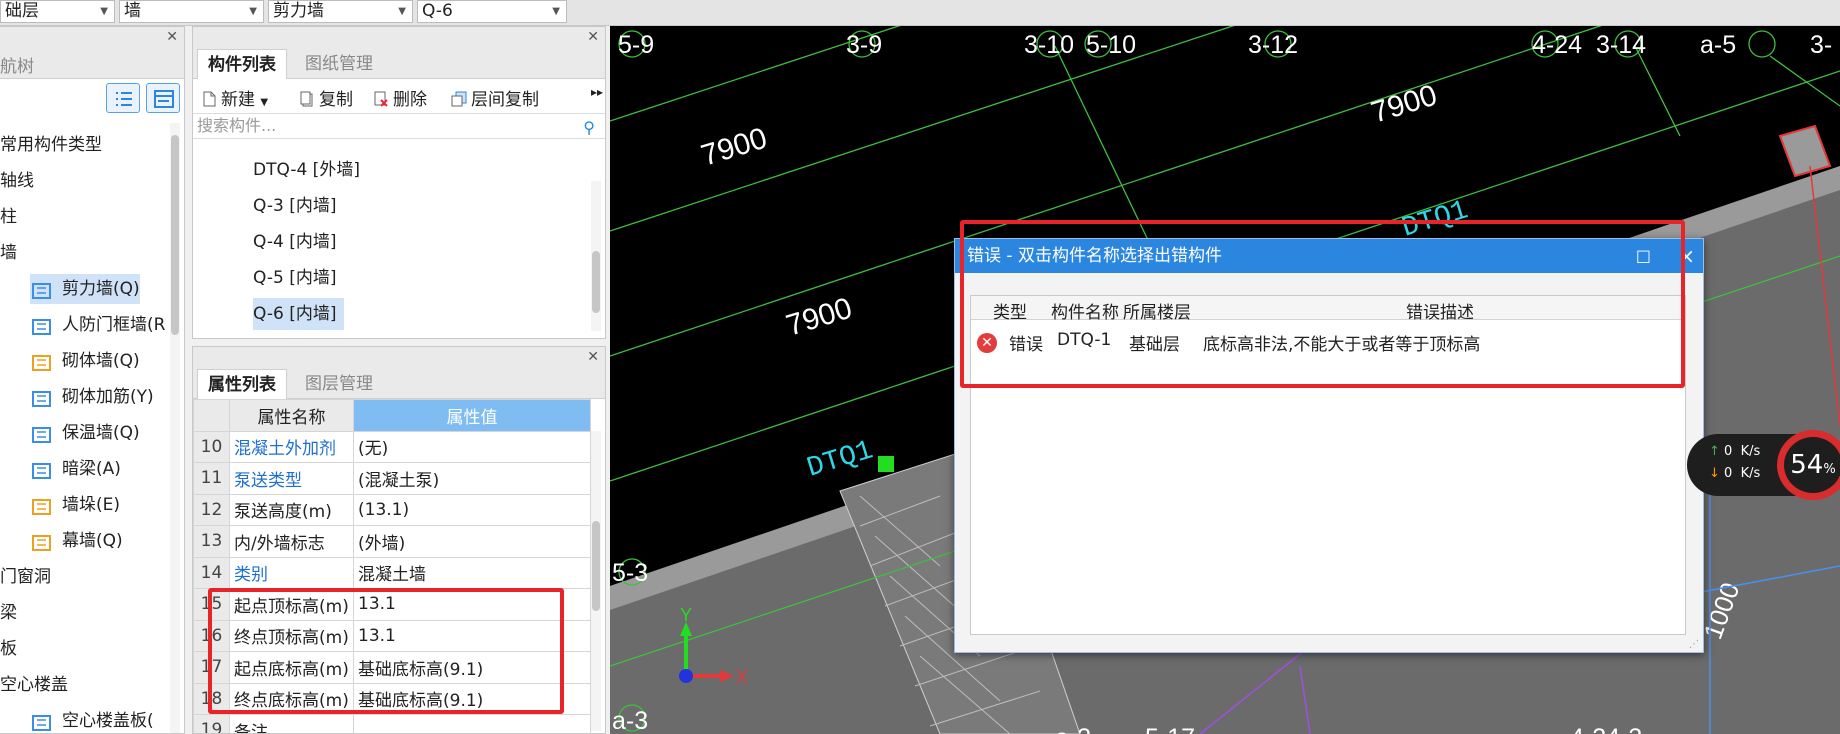  Describe the element at coordinates (75, 469) in the screenshot. I see `sidebar-item: 暗梁(A)` at that location.